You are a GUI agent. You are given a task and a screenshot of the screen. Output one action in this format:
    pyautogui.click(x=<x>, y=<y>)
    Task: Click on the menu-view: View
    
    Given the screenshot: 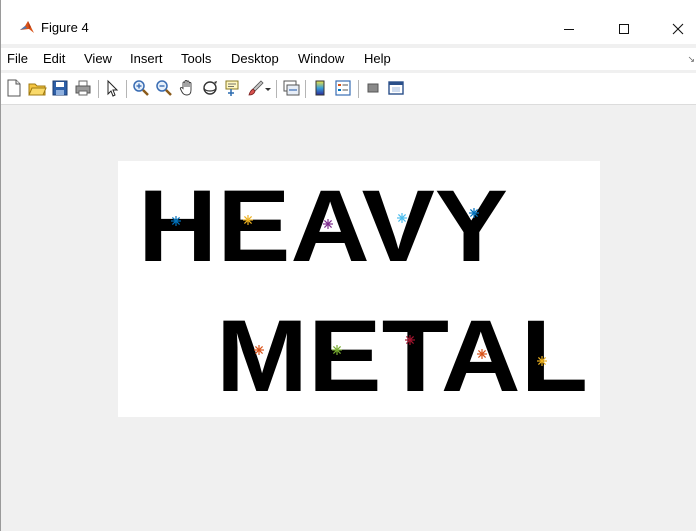 What is the action you would take?
    pyautogui.click(x=98, y=59)
    